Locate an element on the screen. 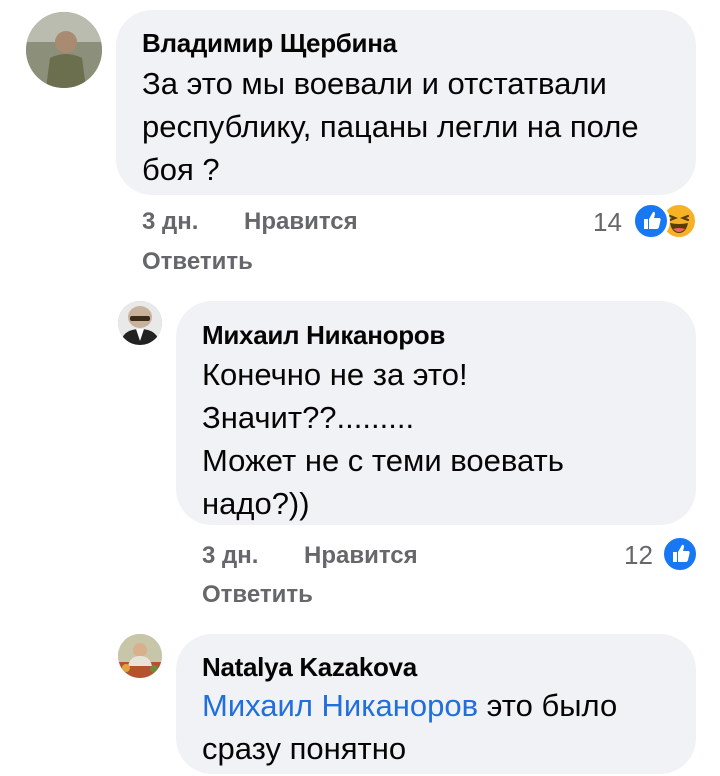 Image resolution: width=720 pixels, height=776 pixels. comment-text-line: За это мы воевали и отстатвали is located at coordinates (374, 83).